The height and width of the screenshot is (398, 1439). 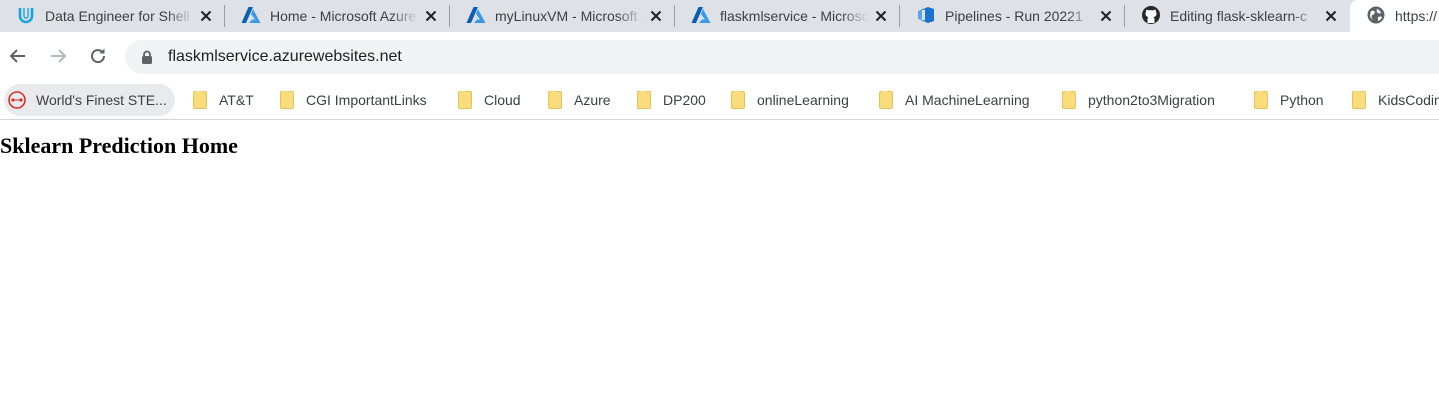 I want to click on bookmark-folder-cgi: CGI ImportantLinks, so click(x=352, y=100).